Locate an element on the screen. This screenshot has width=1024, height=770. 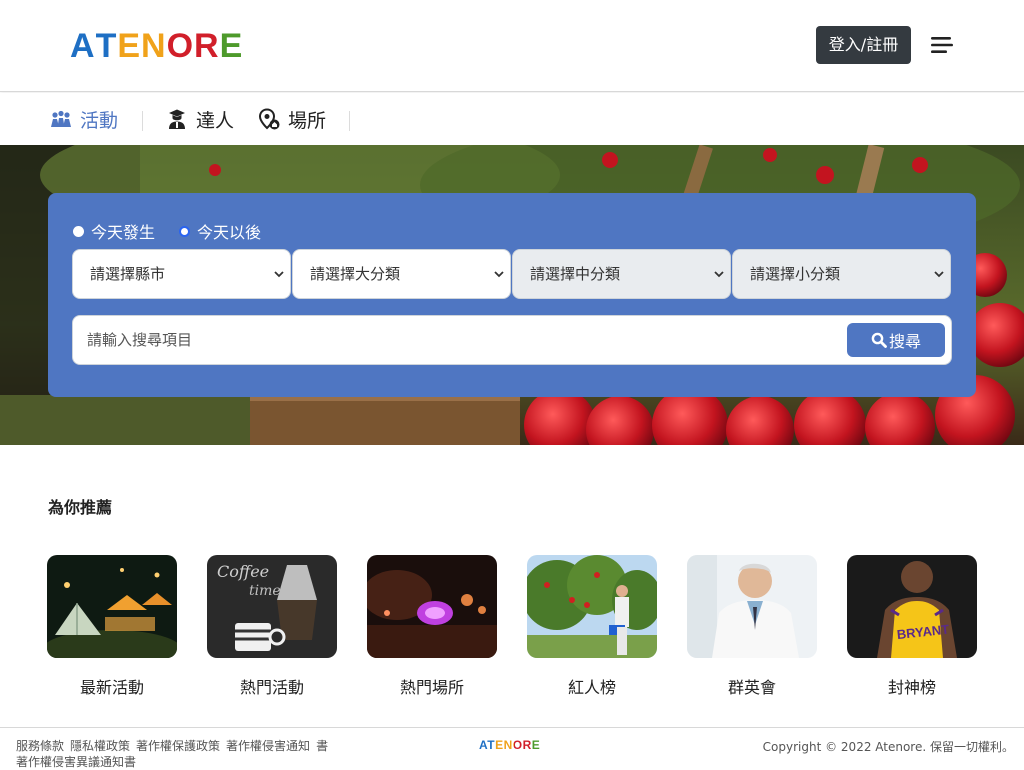
bar-image is located at coordinates (432, 606).